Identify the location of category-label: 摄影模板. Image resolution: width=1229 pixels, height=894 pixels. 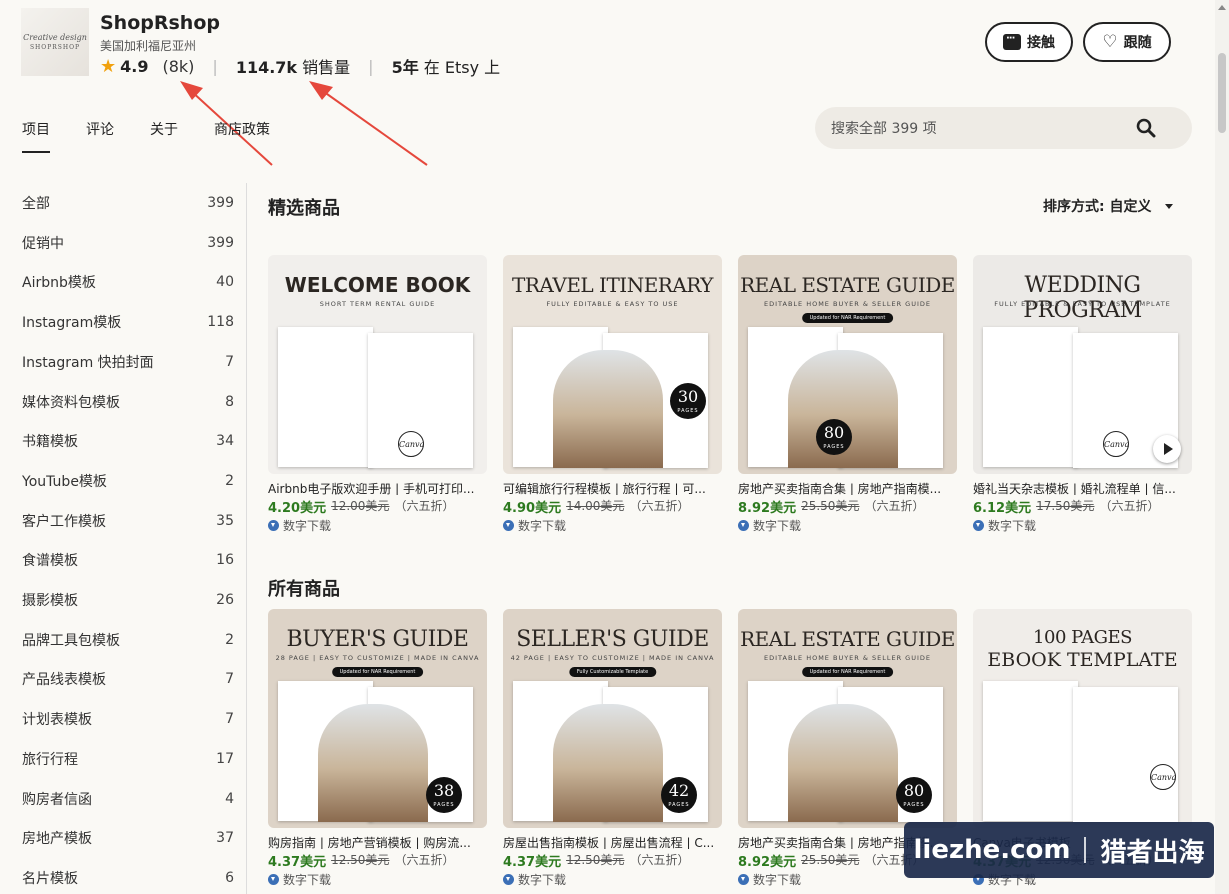
(50, 601).